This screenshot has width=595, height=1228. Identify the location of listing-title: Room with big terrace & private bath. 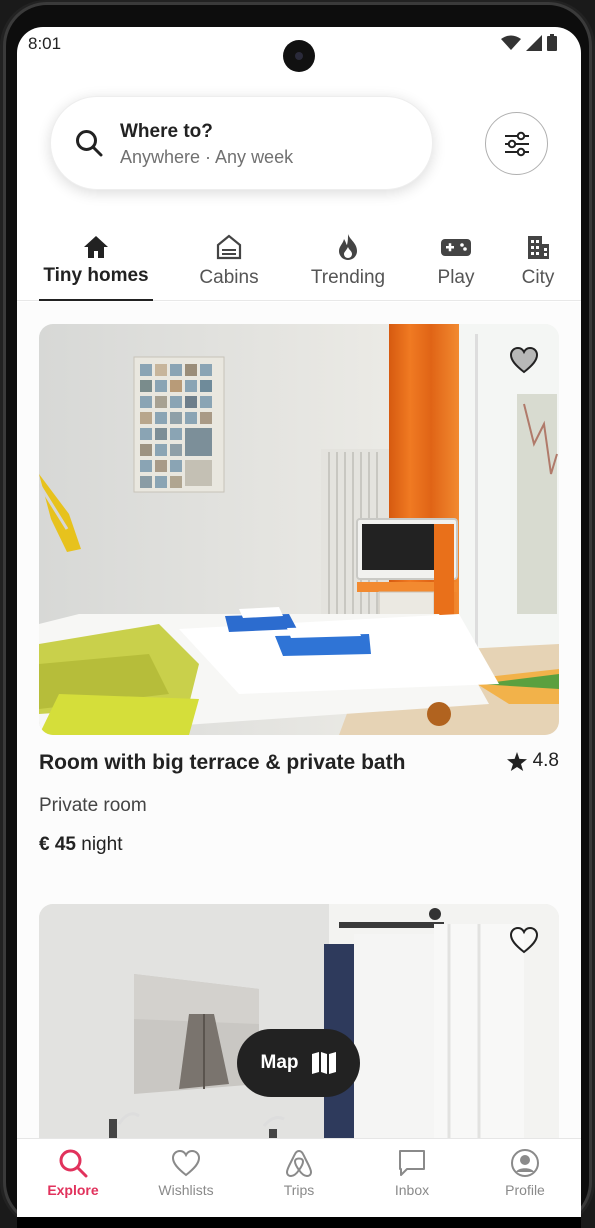
(222, 763).